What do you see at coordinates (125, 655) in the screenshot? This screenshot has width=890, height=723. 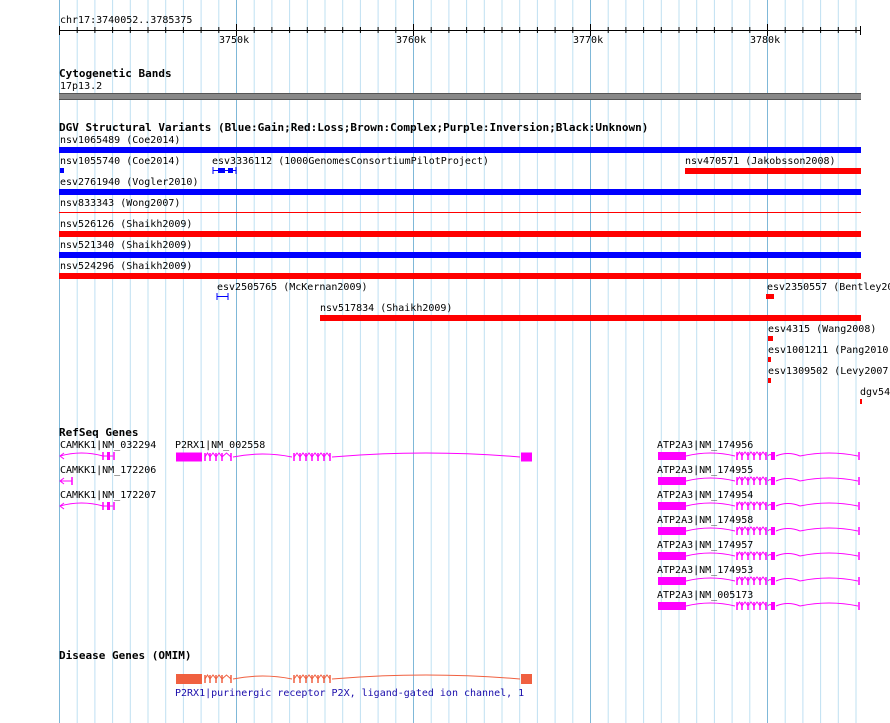 I see `omim-track-title: Disease Genes (OMIM)` at bounding box center [125, 655].